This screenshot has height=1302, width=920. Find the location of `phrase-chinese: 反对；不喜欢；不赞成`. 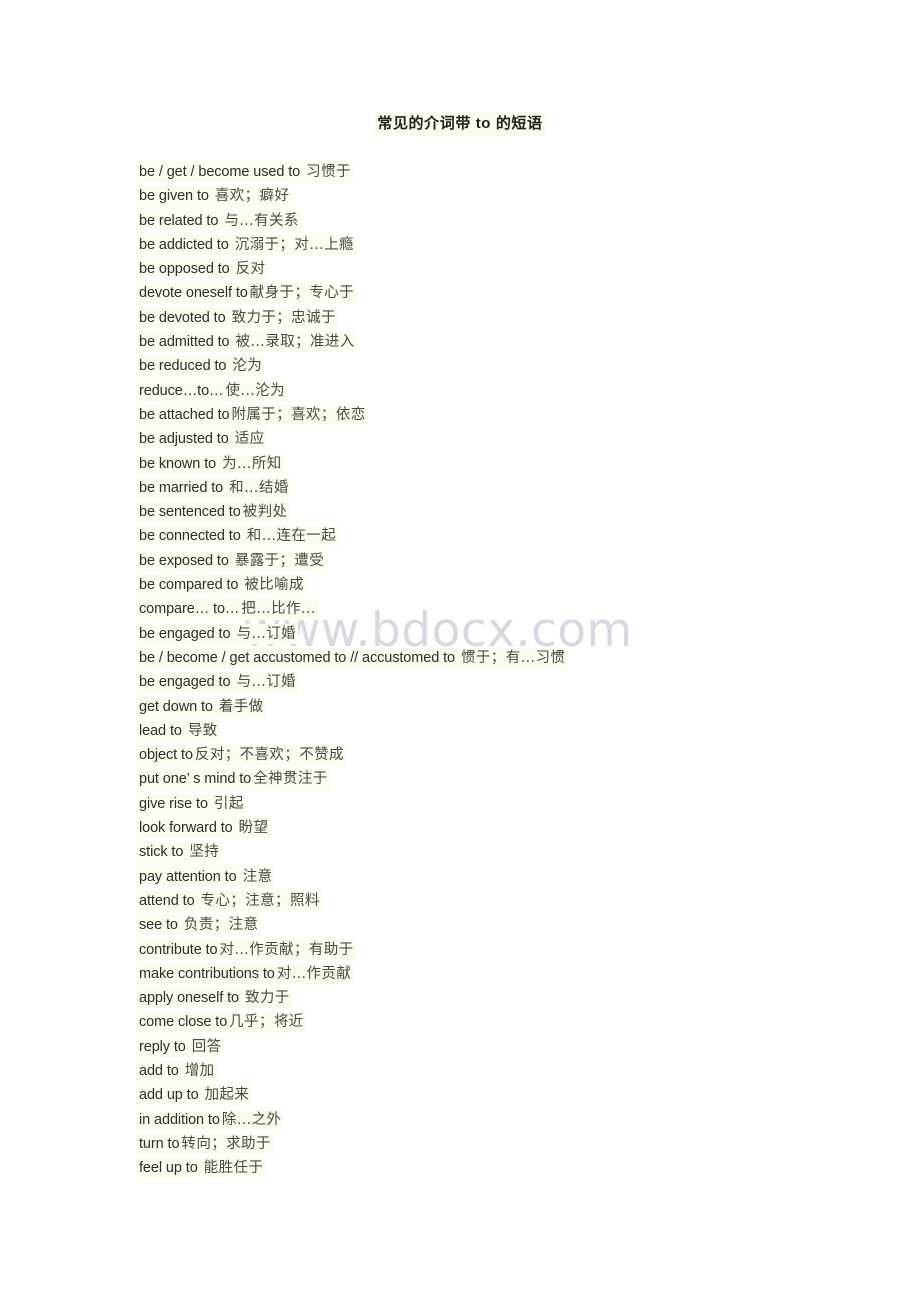

phrase-chinese: 反对；不喜欢；不赞成 is located at coordinates (269, 755).